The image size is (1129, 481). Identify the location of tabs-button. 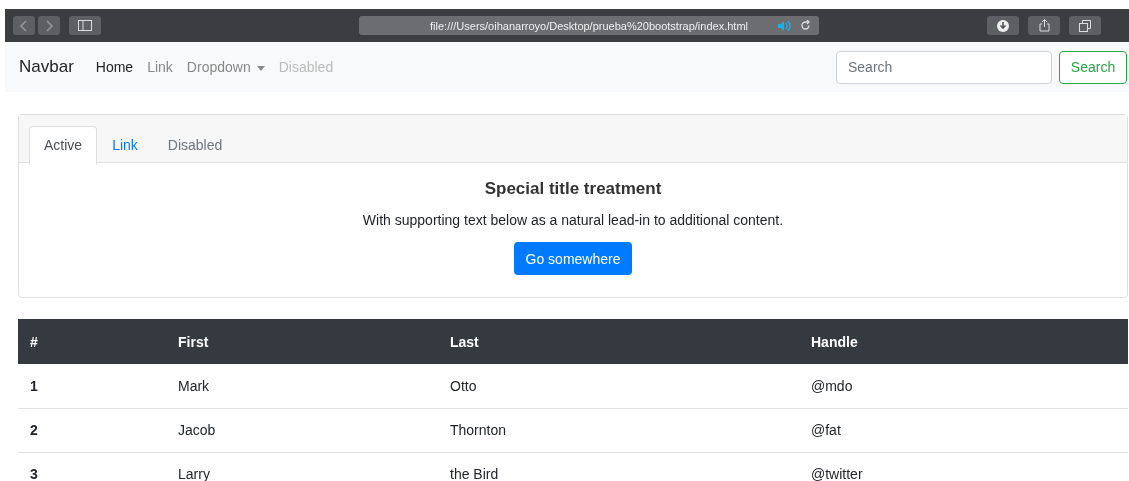
(1085, 25).